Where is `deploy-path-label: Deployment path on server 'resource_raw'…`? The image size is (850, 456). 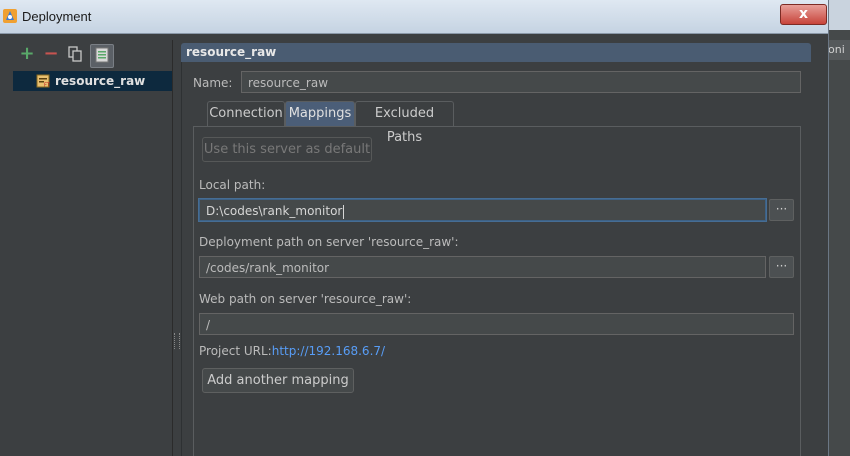 deploy-path-label: Deployment path on server 'resource_raw'… is located at coordinates (329, 242).